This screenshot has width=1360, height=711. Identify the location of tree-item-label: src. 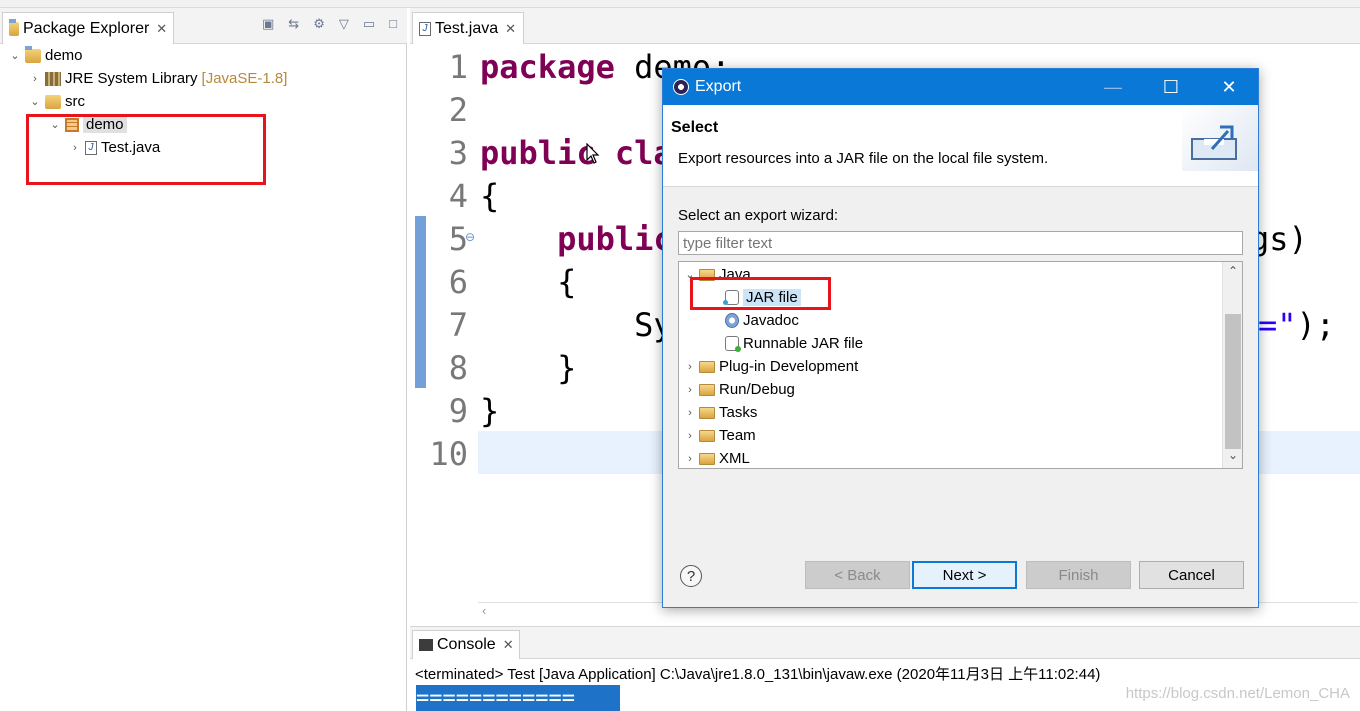
(75, 101).